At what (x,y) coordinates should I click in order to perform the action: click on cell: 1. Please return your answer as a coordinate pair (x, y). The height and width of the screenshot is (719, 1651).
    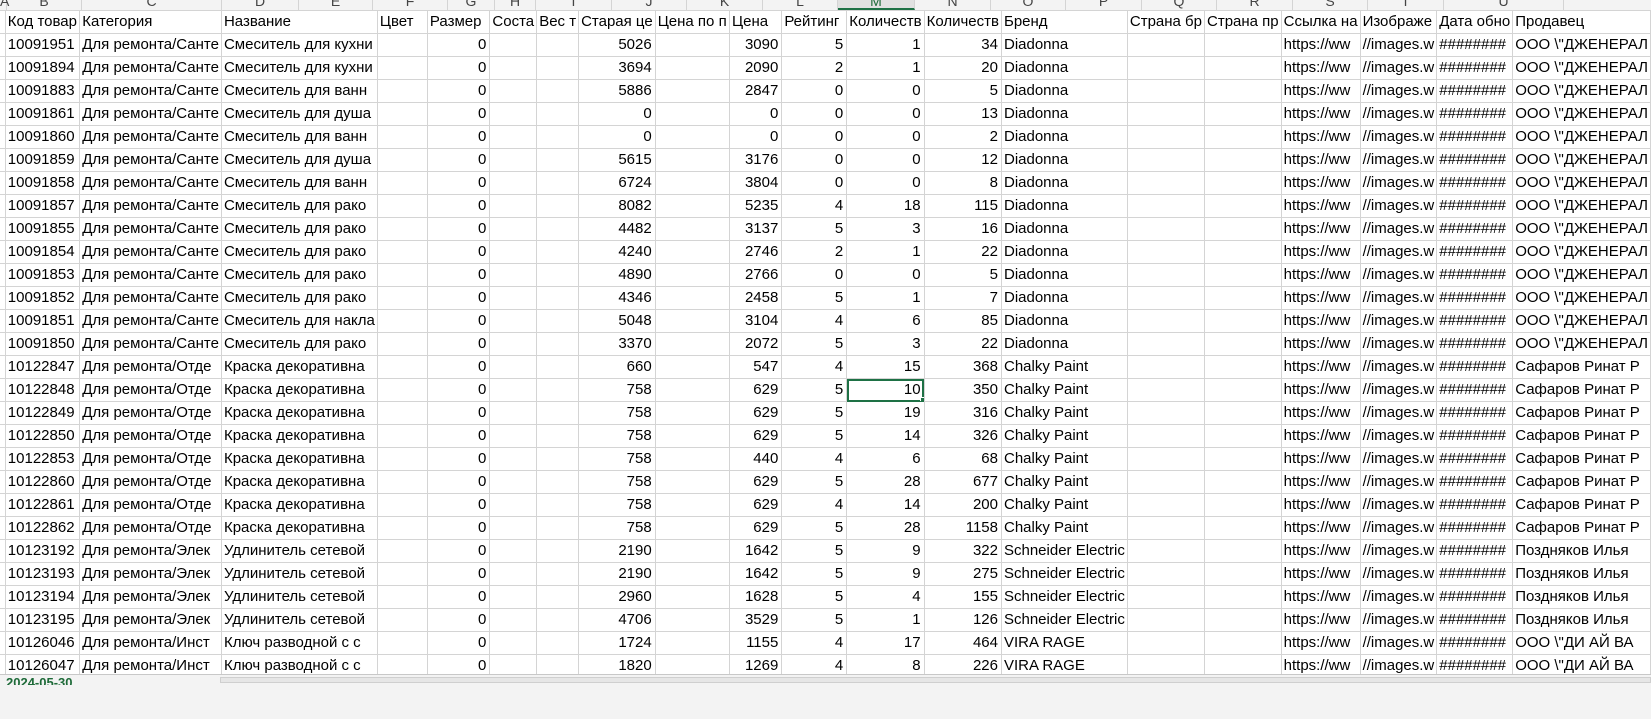
    Looking at the image, I should click on (885, 45).